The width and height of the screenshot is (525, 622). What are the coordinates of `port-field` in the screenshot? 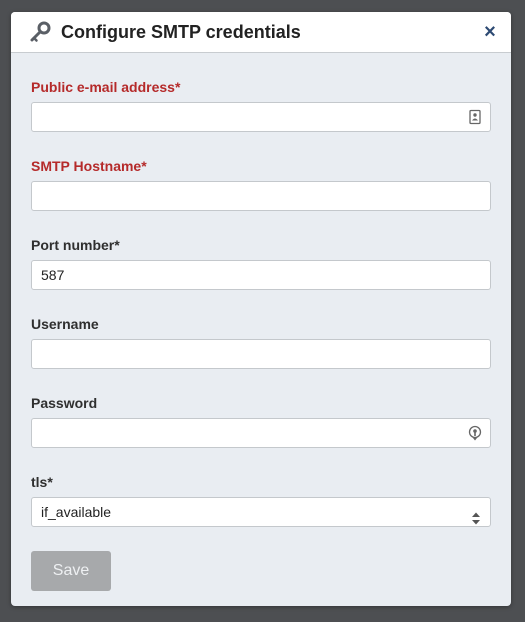 It's located at (261, 275).